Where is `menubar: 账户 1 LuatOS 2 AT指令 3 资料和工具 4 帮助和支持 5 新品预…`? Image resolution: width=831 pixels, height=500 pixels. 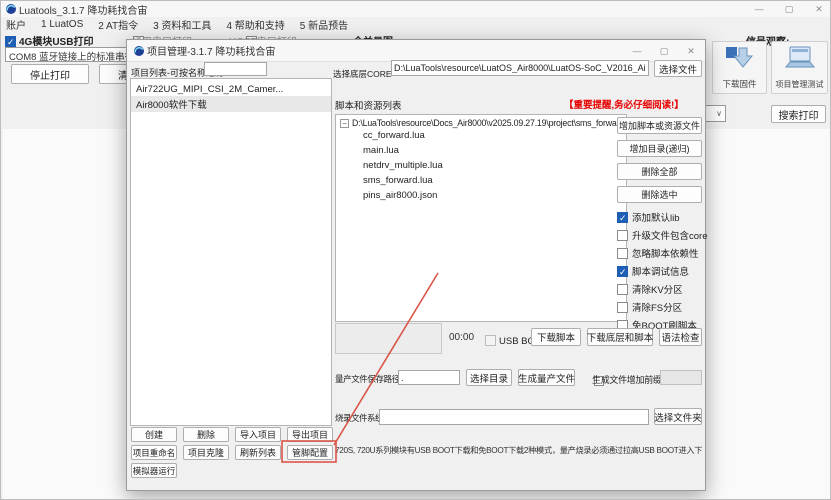
menubar: 账户 1 LuatOS 2 AT指令 3 资料和工具 4 帮助和支持 5 新品预… is located at coordinates (415, 24).